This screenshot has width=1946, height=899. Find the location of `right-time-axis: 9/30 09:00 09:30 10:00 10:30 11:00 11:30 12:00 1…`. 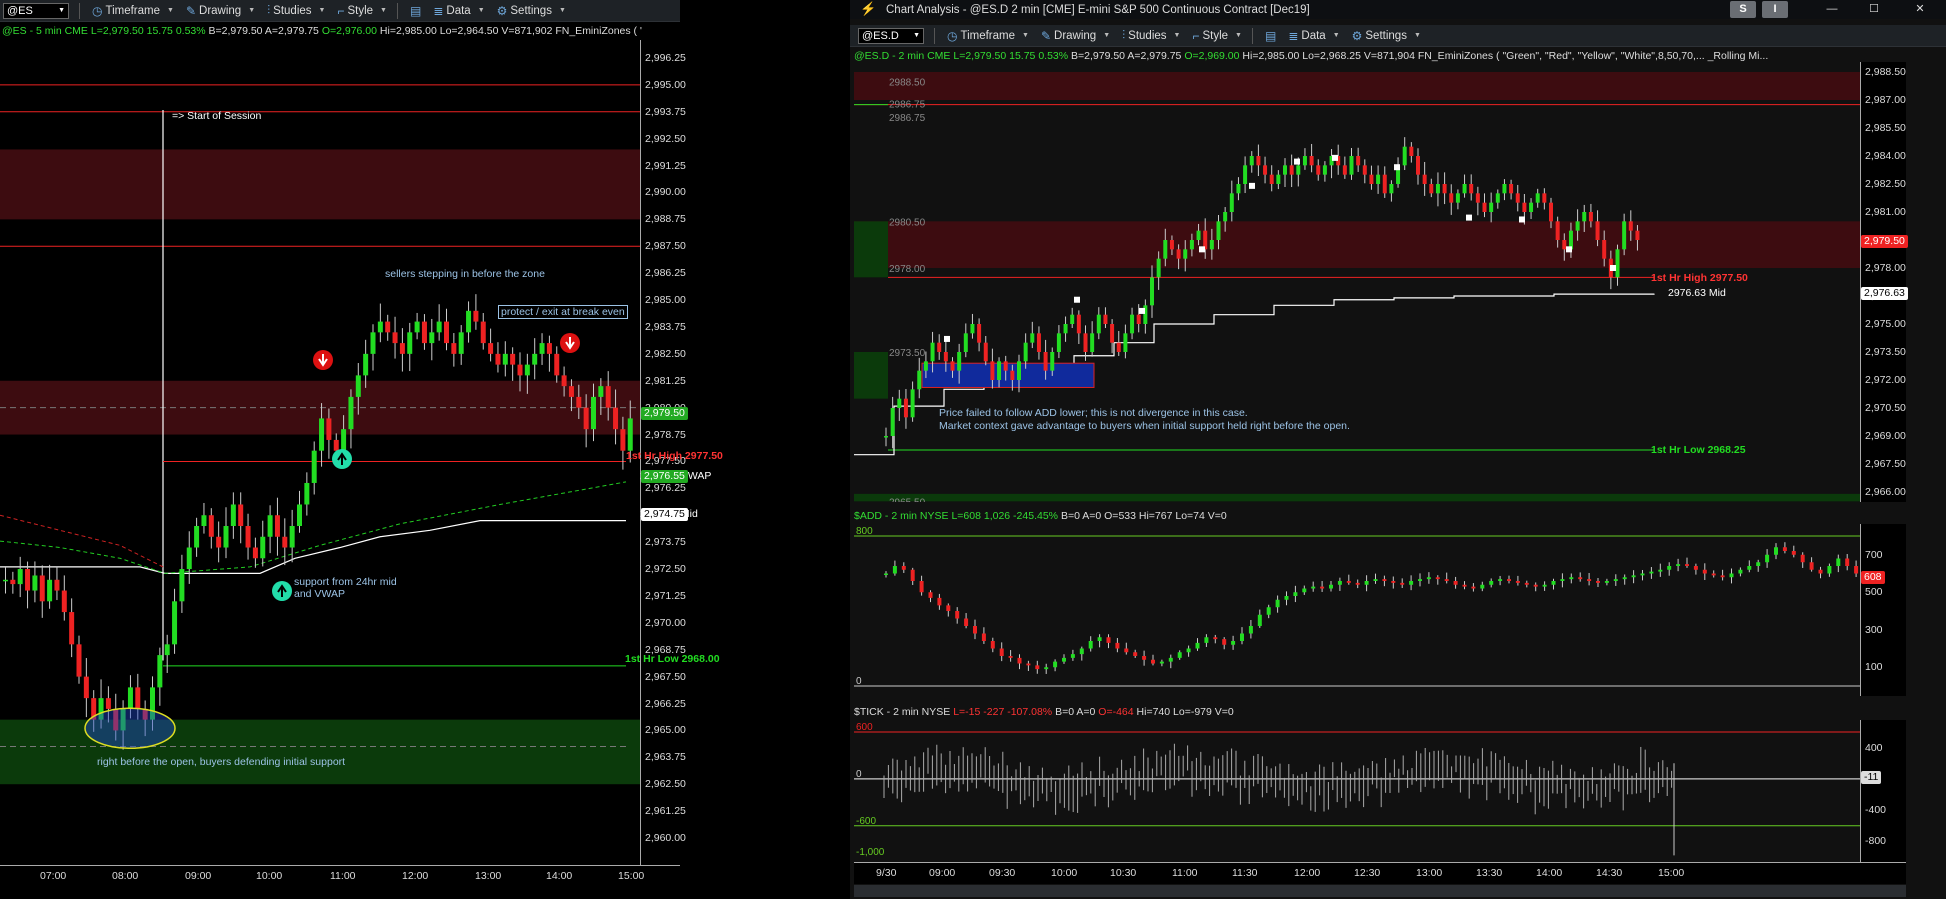

right-time-axis: 9/30 09:00 09:30 10:00 10:30 11:00 11:30 12:00 1… is located at coordinates (1380, 873).